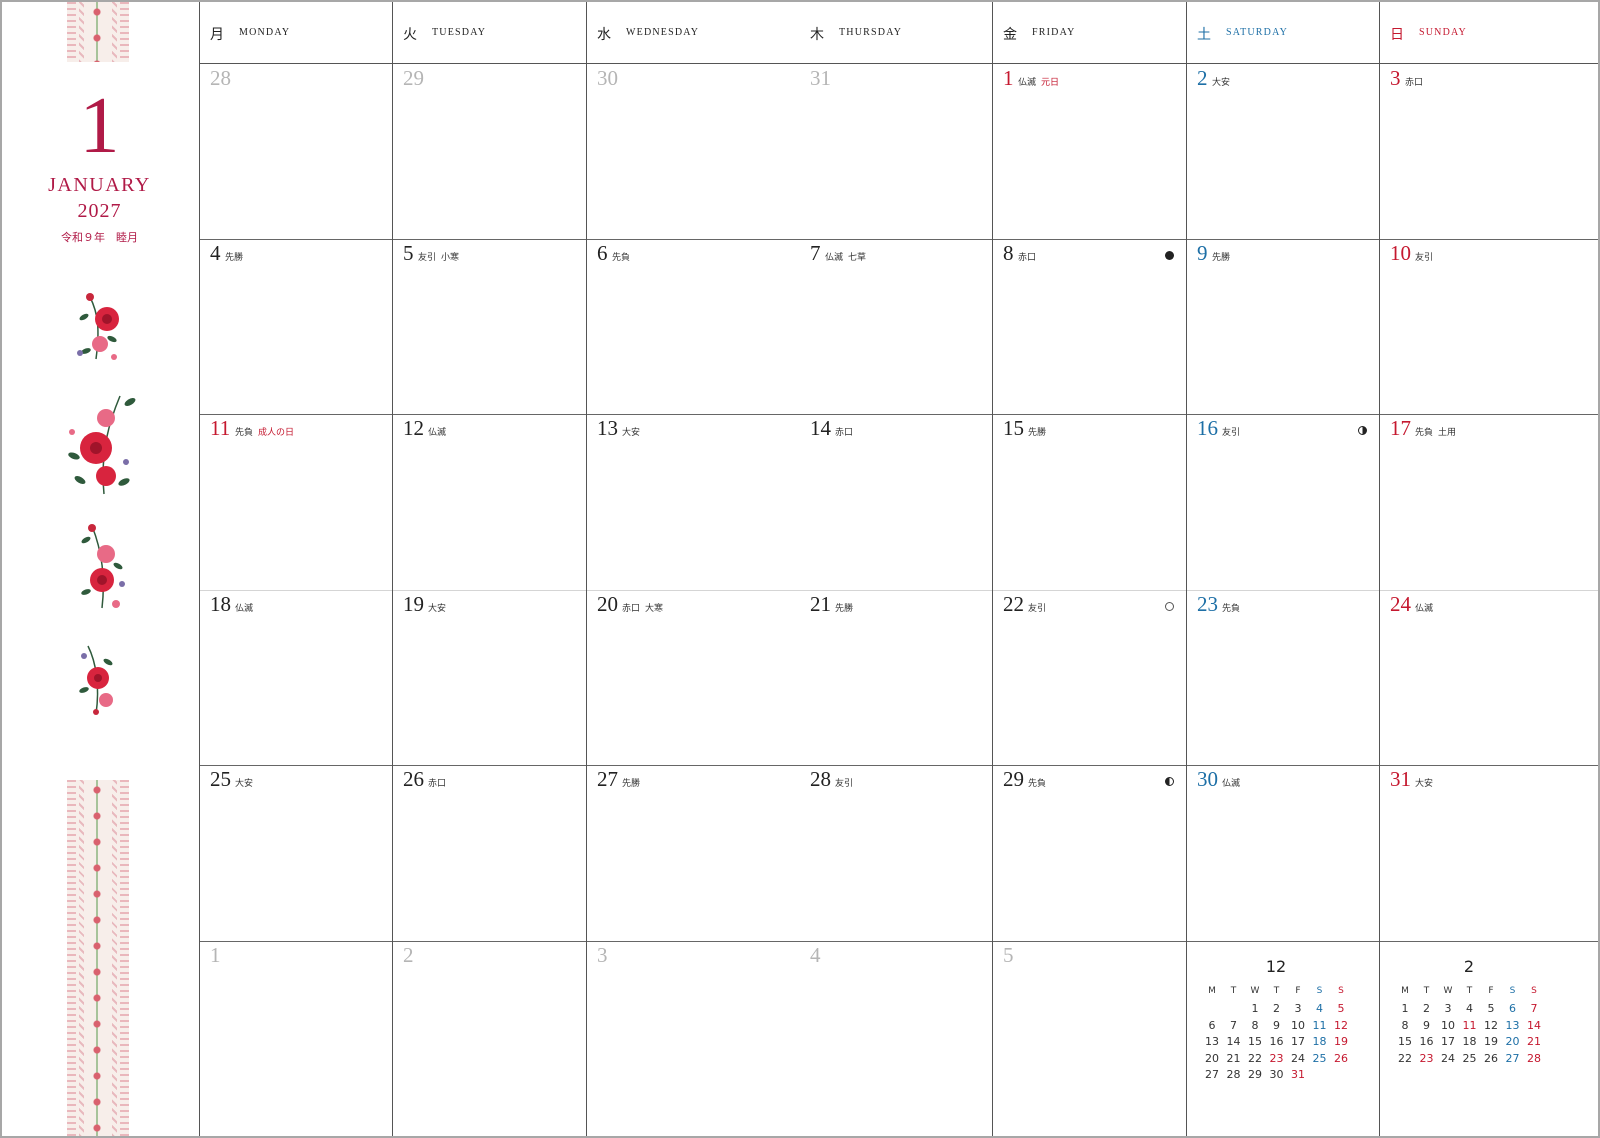 This screenshot has width=1600, height=1138. What do you see at coordinates (1089, 853) in the screenshot?
I see `day-cell: 29 先負` at bounding box center [1089, 853].